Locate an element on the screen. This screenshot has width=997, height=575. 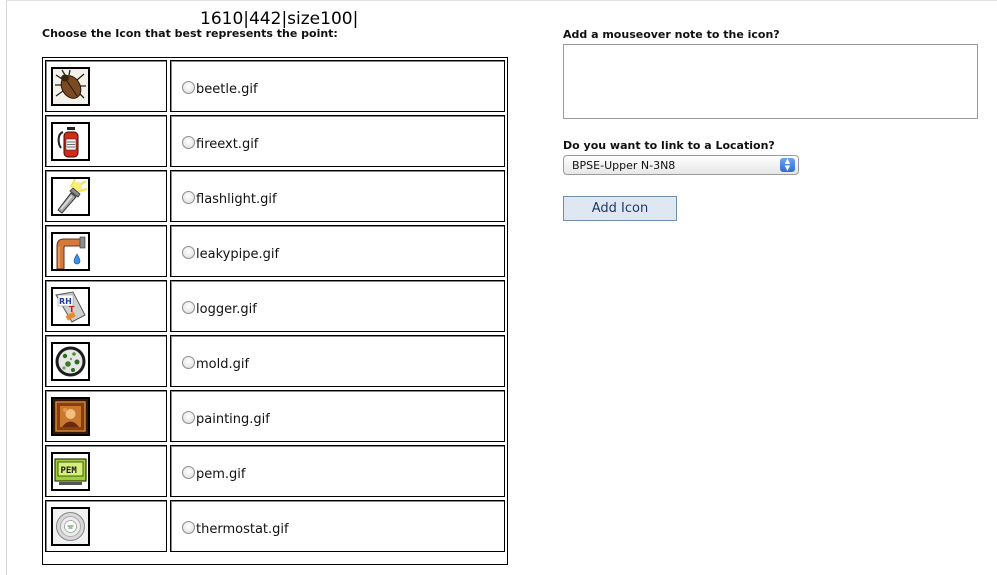
icon-option-cell: pem.gif is located at coordinates (337, 471).